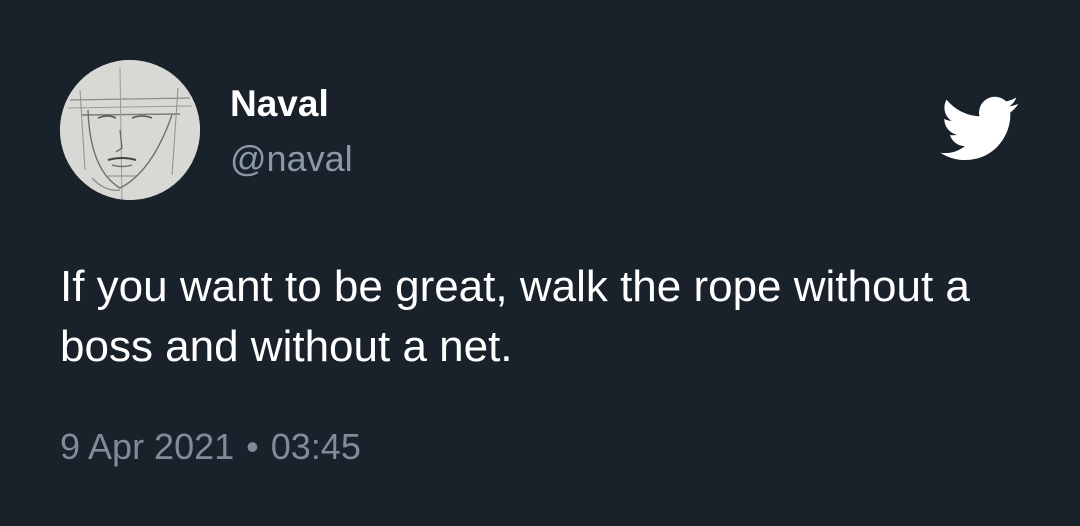 This screenshot has width=1080, height=526. I want to click on avatar, so click(130, 130).